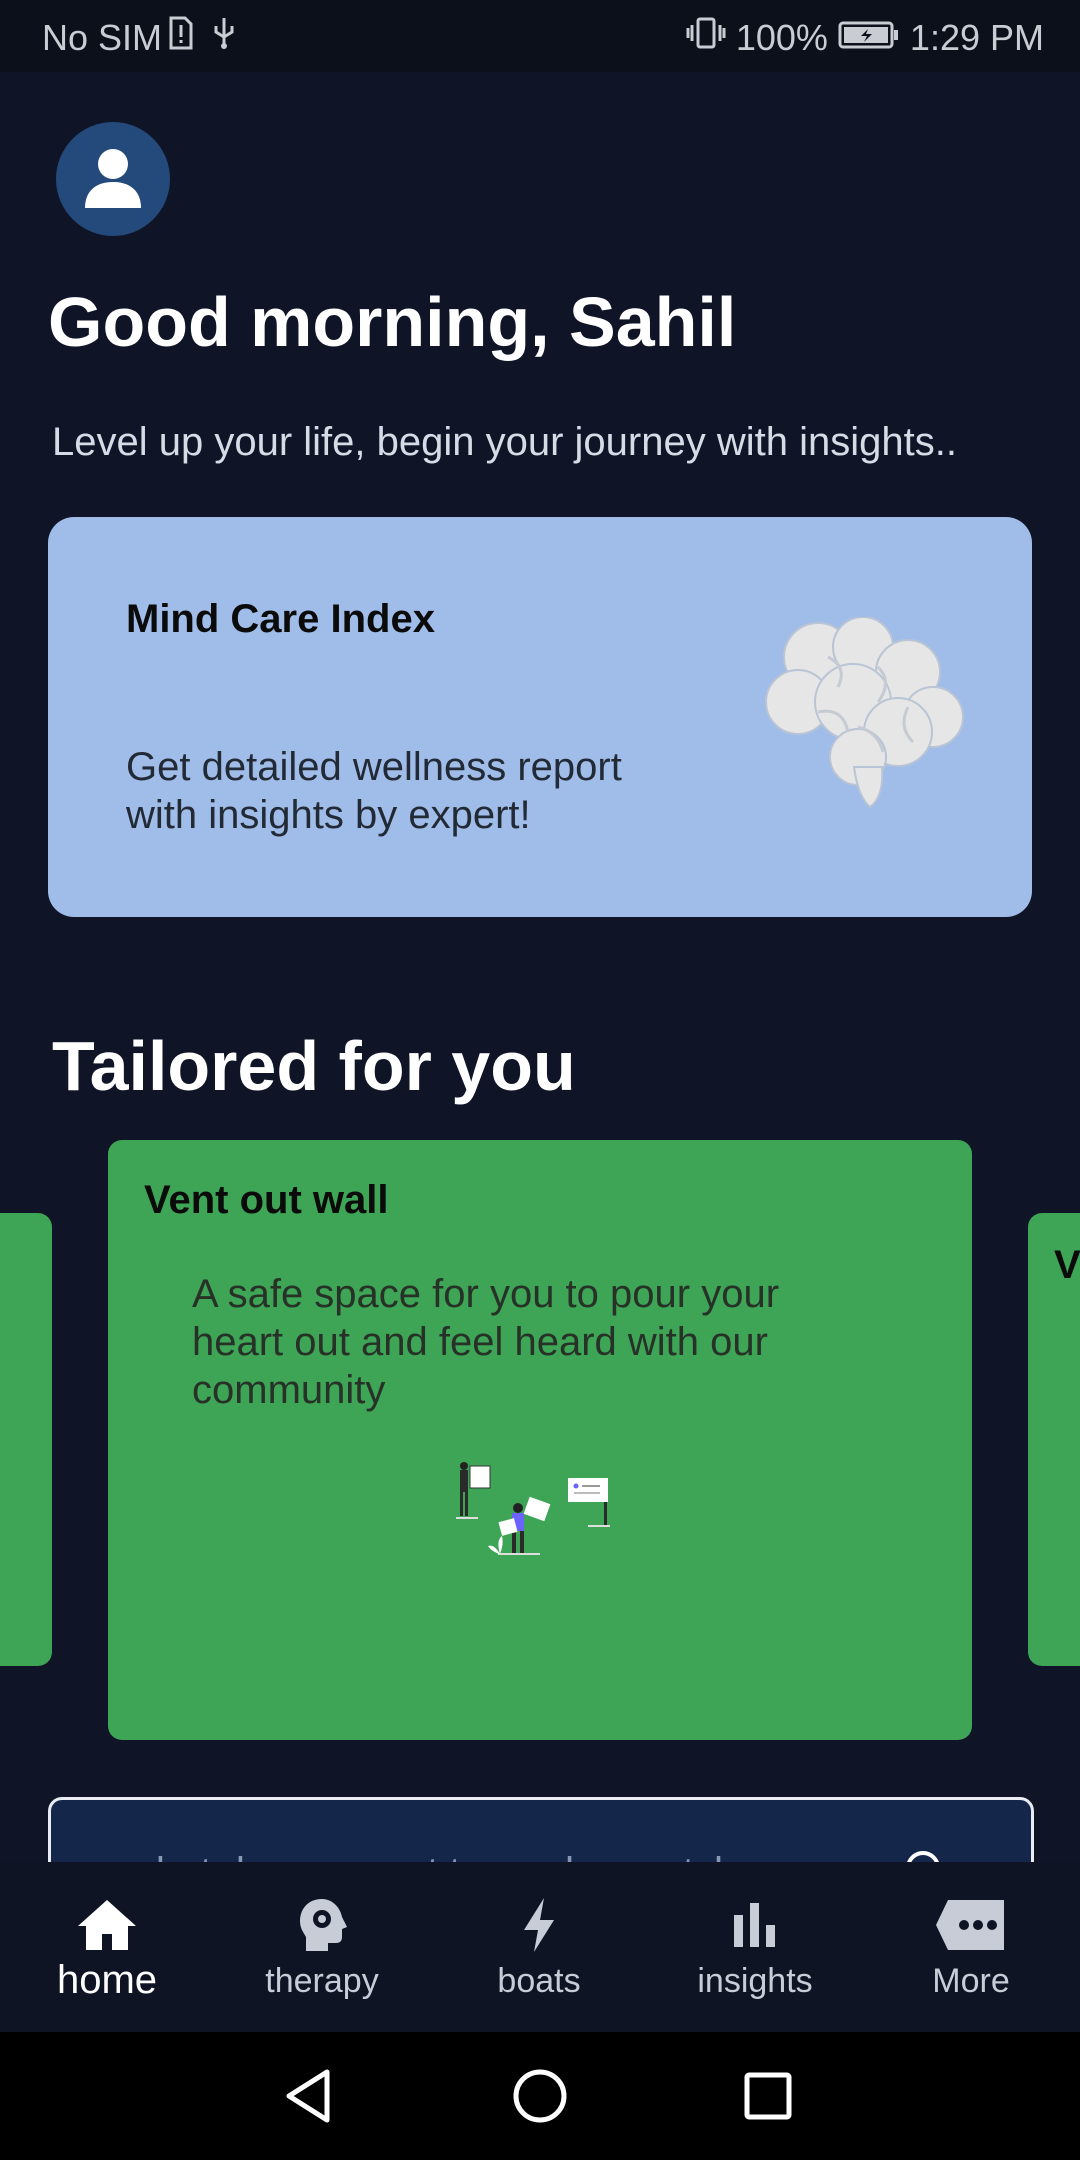 This screenshot has height=2160, width=1080. What do you see at coordinates (181, 37) in the screenshot?
I see `sim-alert-icon` at bounding box center [181, 37].